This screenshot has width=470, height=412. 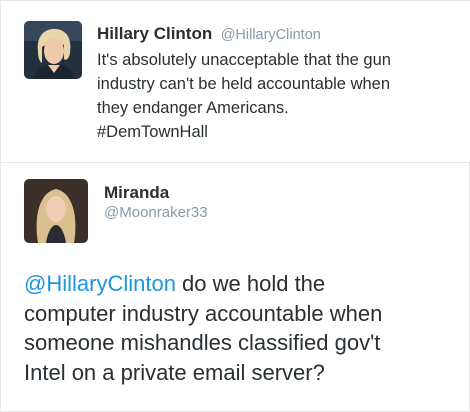 What do you see at coordinates (100, 283) in the screenshot?
I see `mention-link: @HillaryClinton` at bounding box center [100, 283].